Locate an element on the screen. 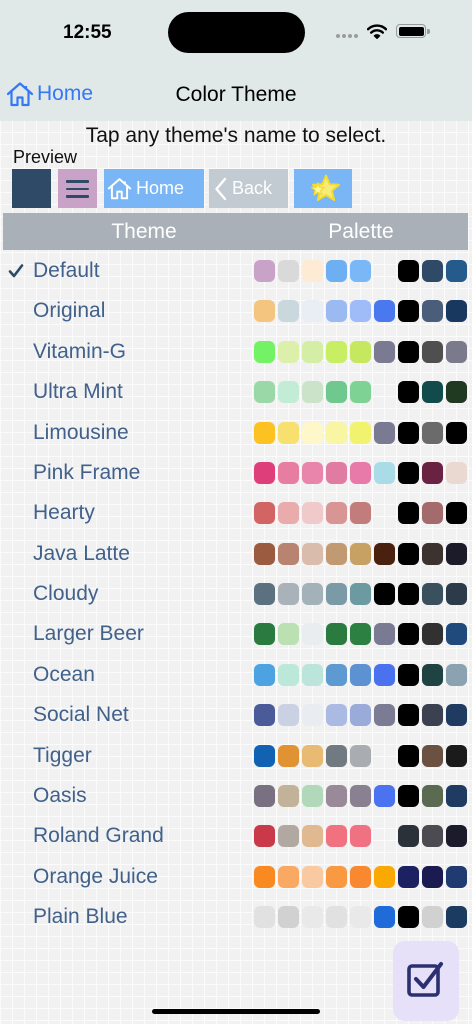 The width and height of the screenshot is (472, 1024). done-button is located at coordinates (426, 981).